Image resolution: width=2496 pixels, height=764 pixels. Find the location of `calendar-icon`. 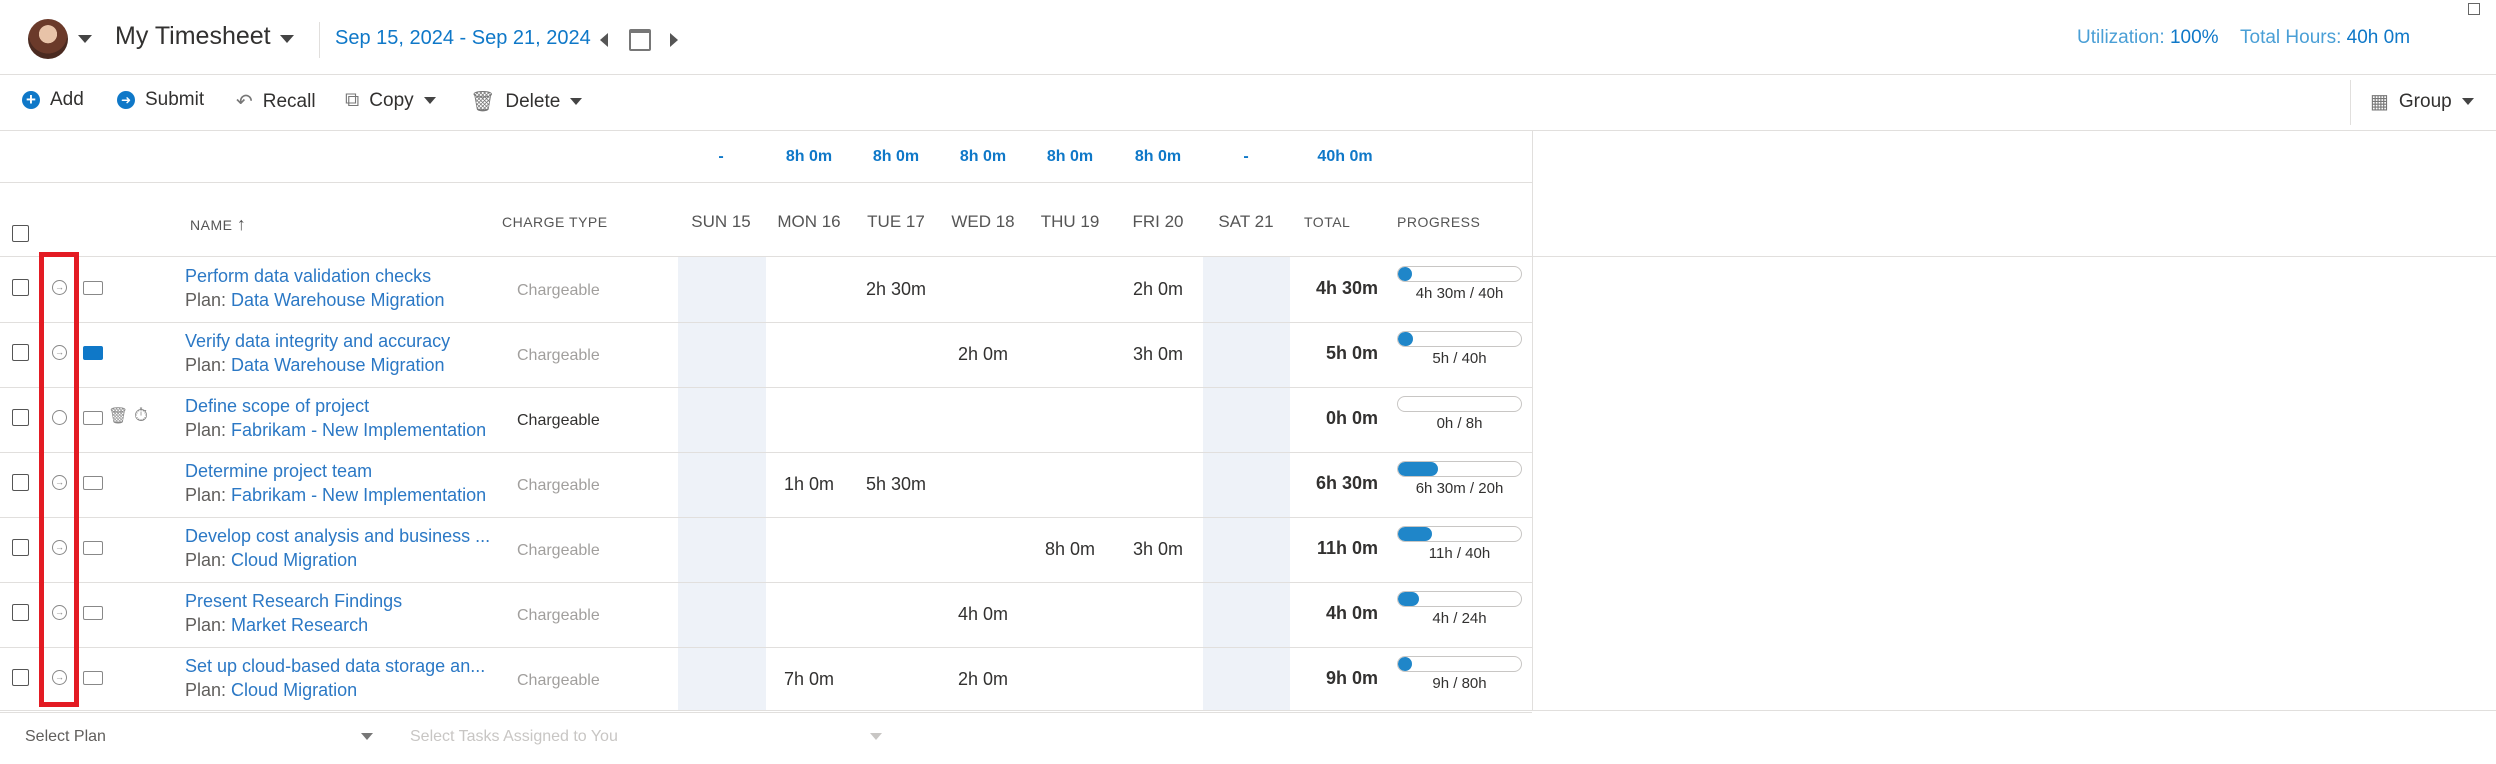

calendar-icon is located at coordinates (640, 40).